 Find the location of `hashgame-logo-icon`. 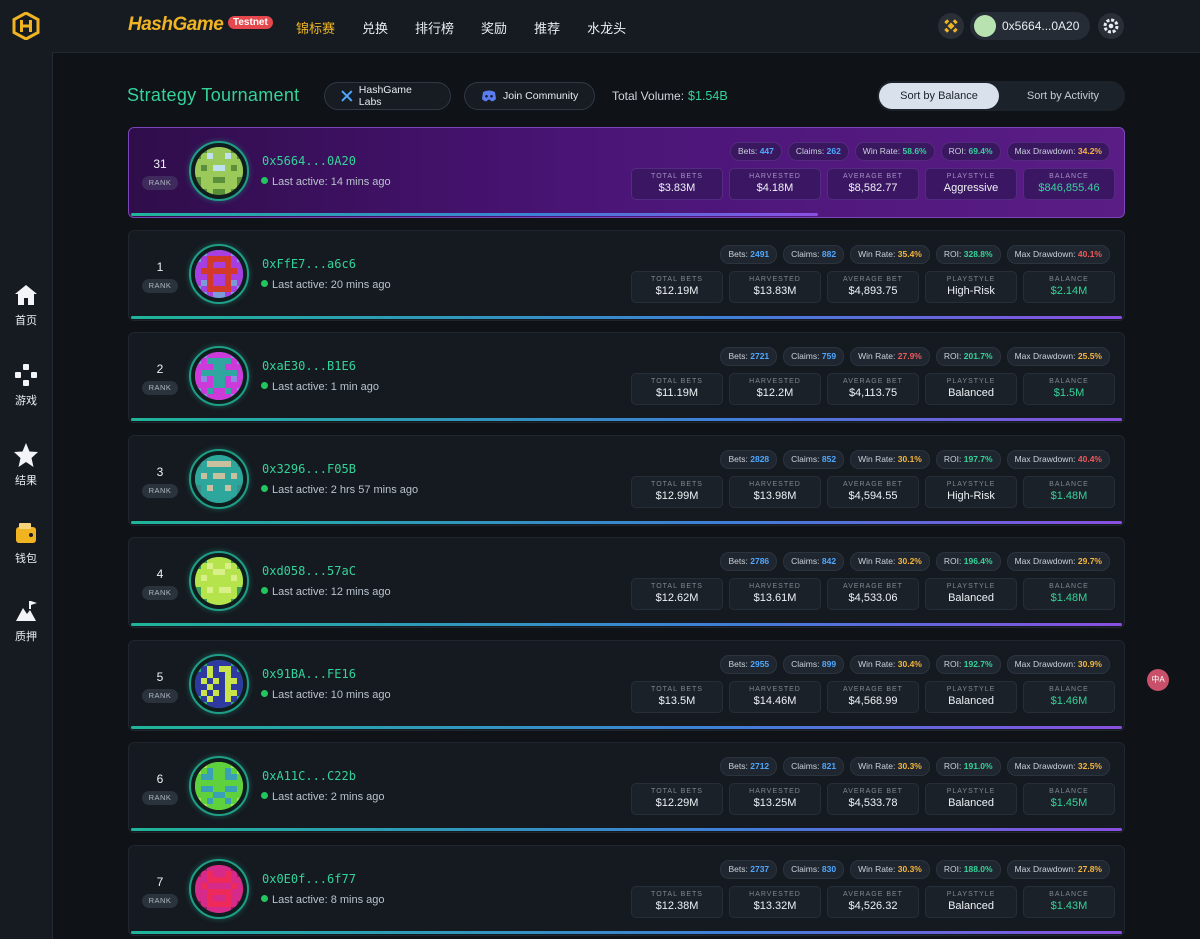

hashgame-logo-icon is located at coordinates (26, 26).